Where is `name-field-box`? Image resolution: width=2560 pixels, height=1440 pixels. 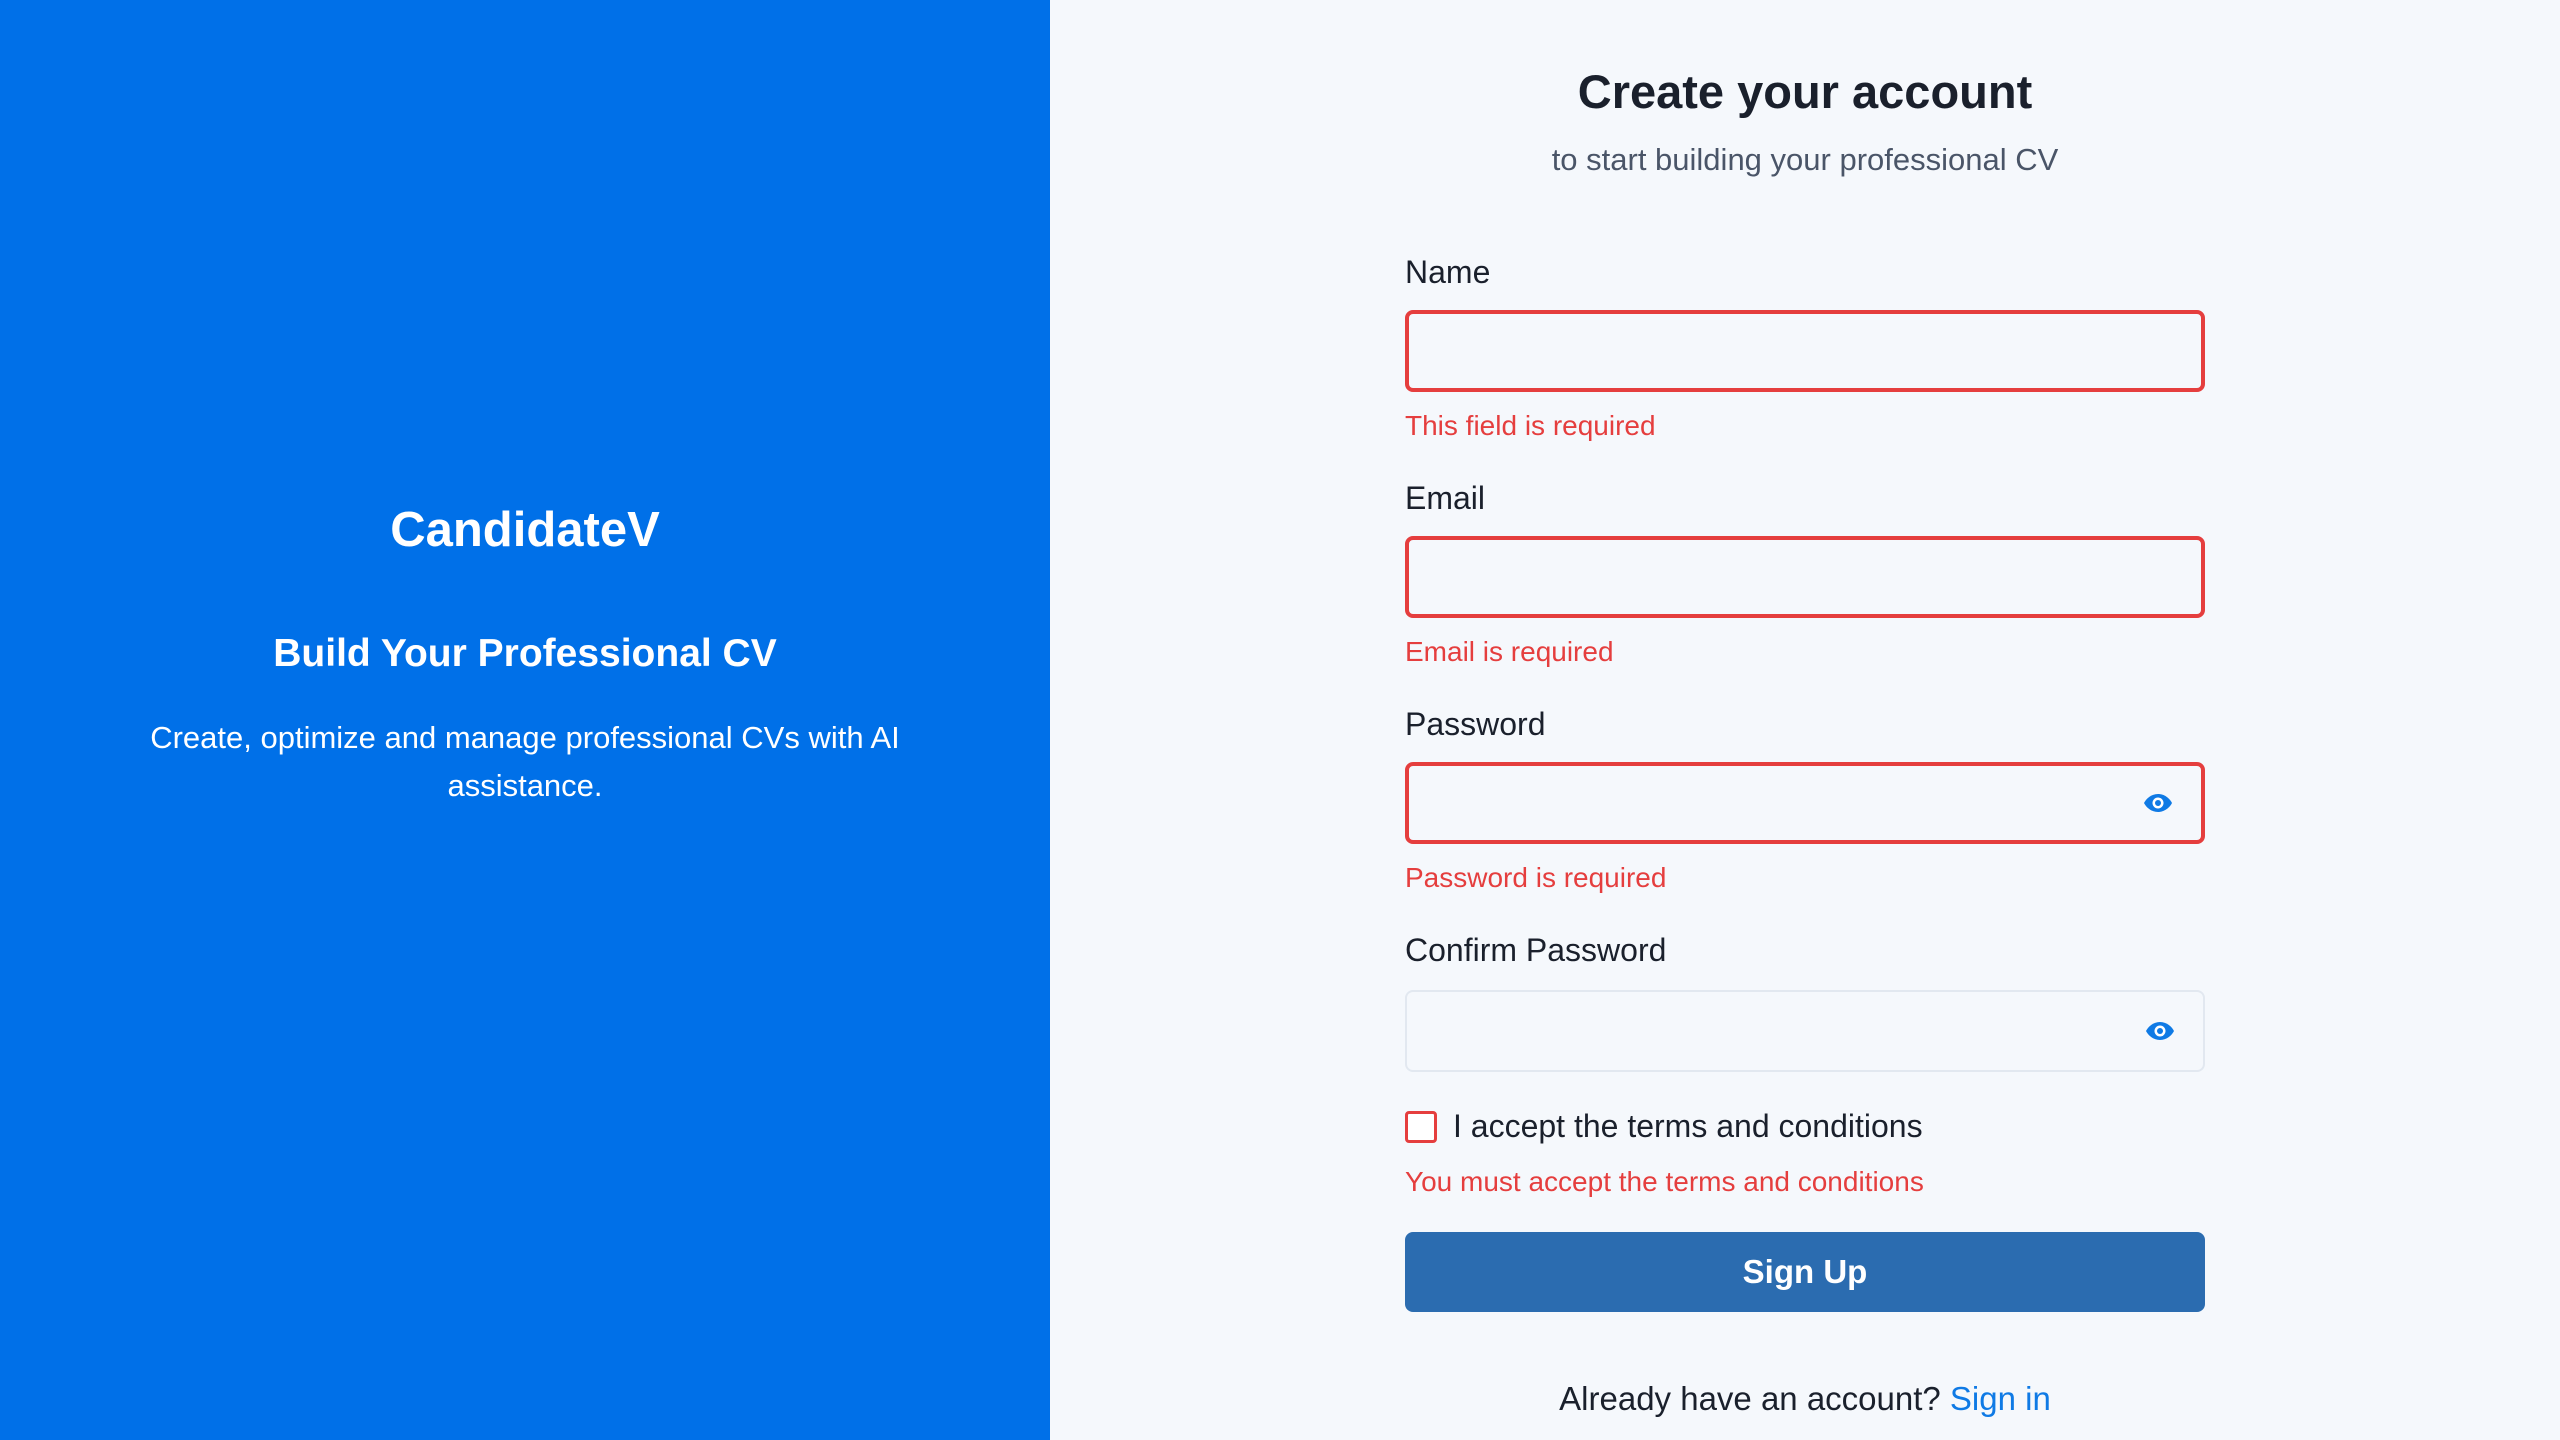
name-field-box is located at coordinates (1805, 351).